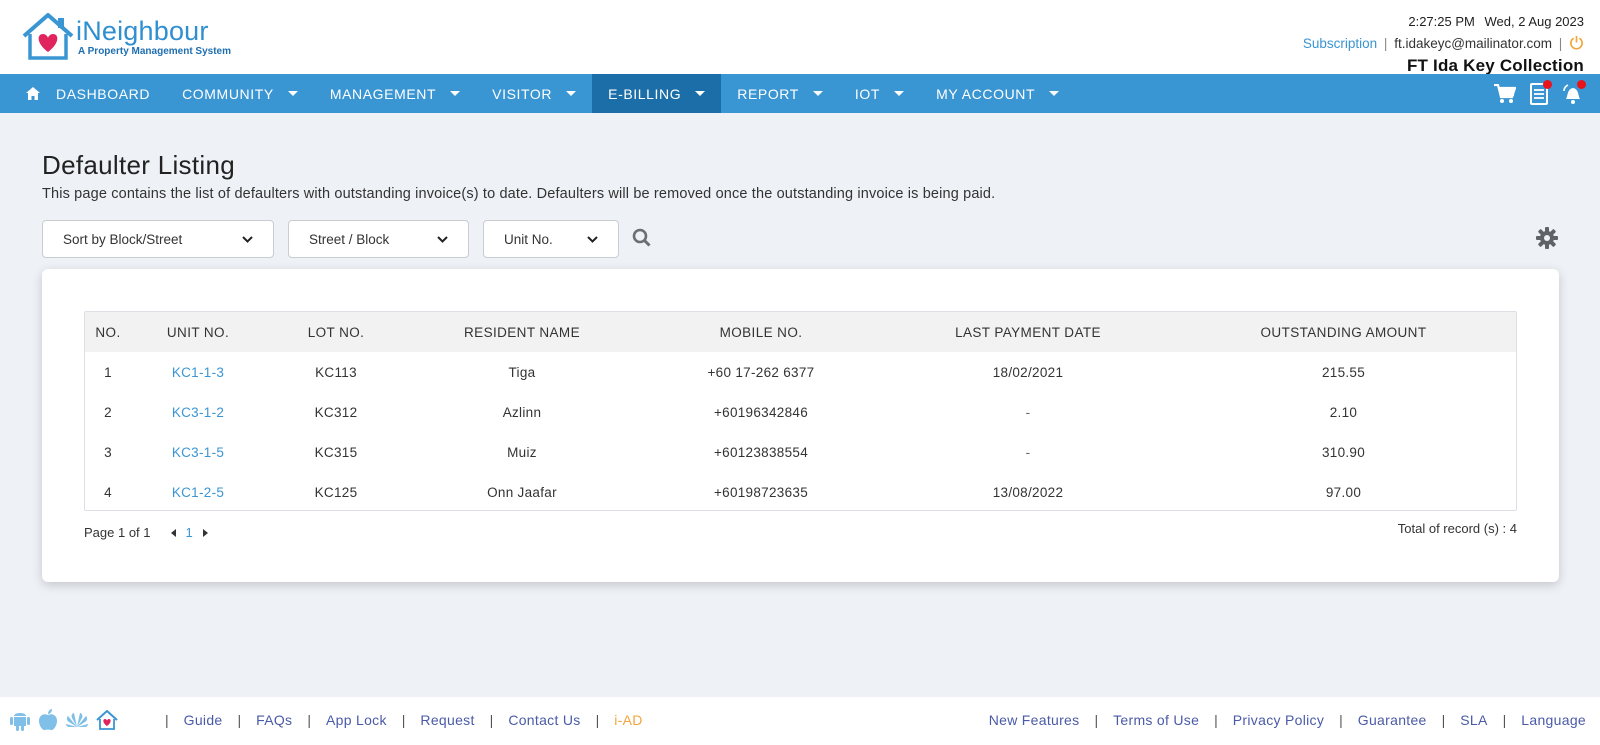  What do you see at coordinates (158, 239) in the screenshot?
I see `sort-select: Sort by Block/Street` at bounding box center [158, 239].